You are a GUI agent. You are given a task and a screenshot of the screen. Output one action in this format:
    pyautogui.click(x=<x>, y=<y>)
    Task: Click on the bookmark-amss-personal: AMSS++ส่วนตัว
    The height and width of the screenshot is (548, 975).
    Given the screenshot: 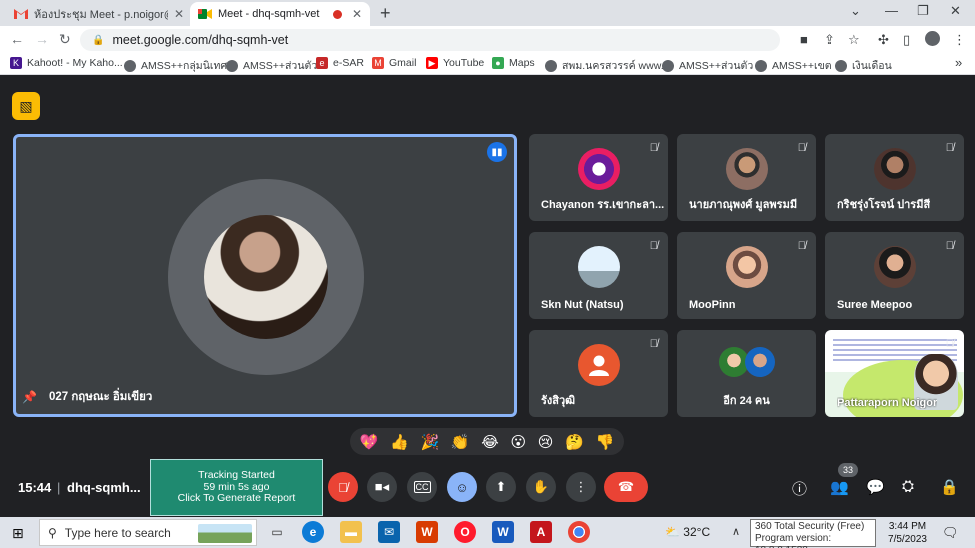 What is the action you would take?
    pyautogui.click(x=271, y=65)
    